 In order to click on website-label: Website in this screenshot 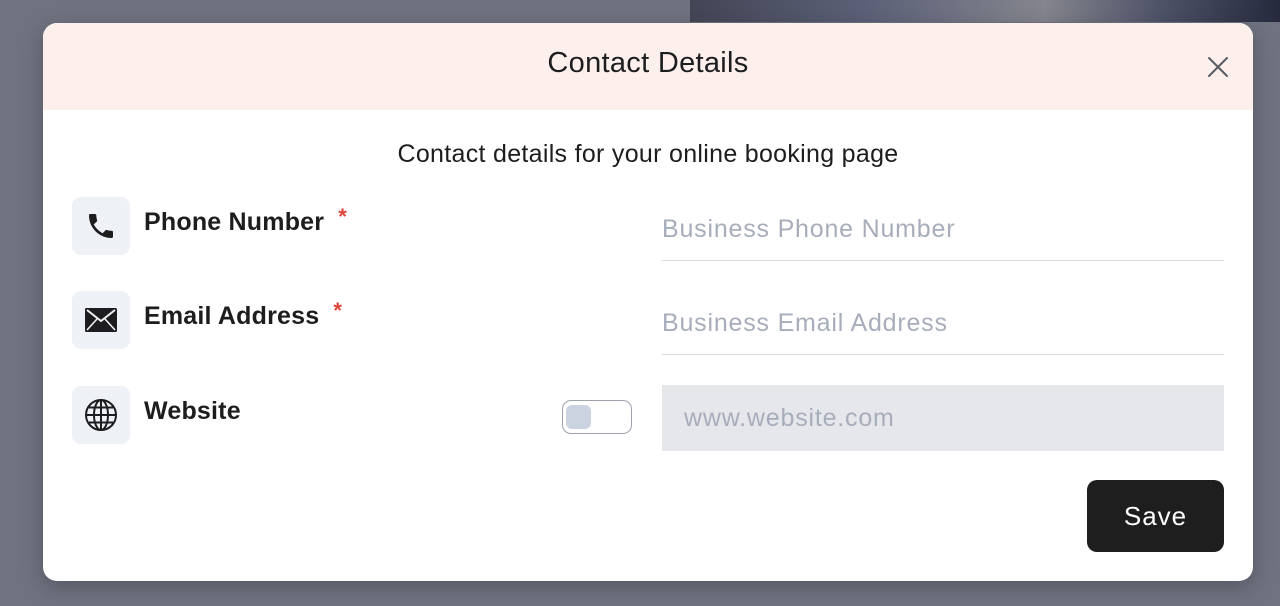, I will do `click(192, 411)`.